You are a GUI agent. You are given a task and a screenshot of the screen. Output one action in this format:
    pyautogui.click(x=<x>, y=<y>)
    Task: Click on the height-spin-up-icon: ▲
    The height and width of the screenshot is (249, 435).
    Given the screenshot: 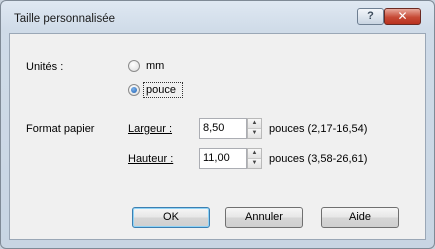 What is the action you would take?
    pyautogui.click(x=254, y=154)
    